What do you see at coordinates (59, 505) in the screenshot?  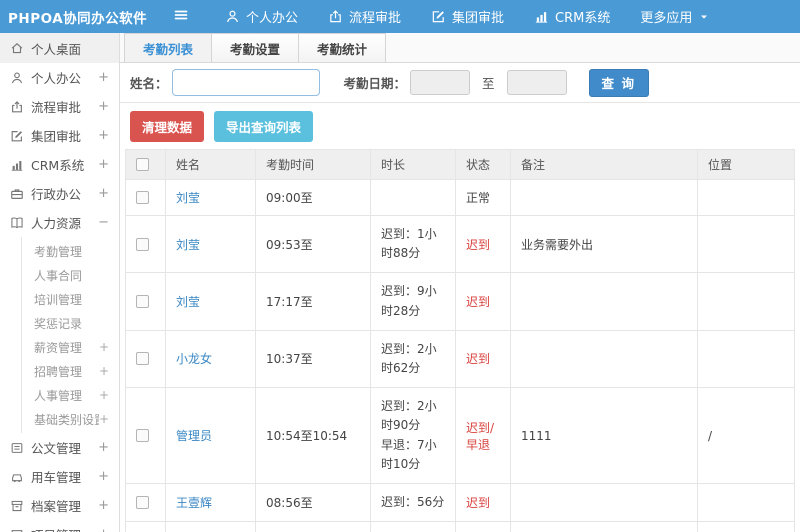 I see `sidebar-item-archive-management: 档案管理 +` at bounding box center [59, 505].